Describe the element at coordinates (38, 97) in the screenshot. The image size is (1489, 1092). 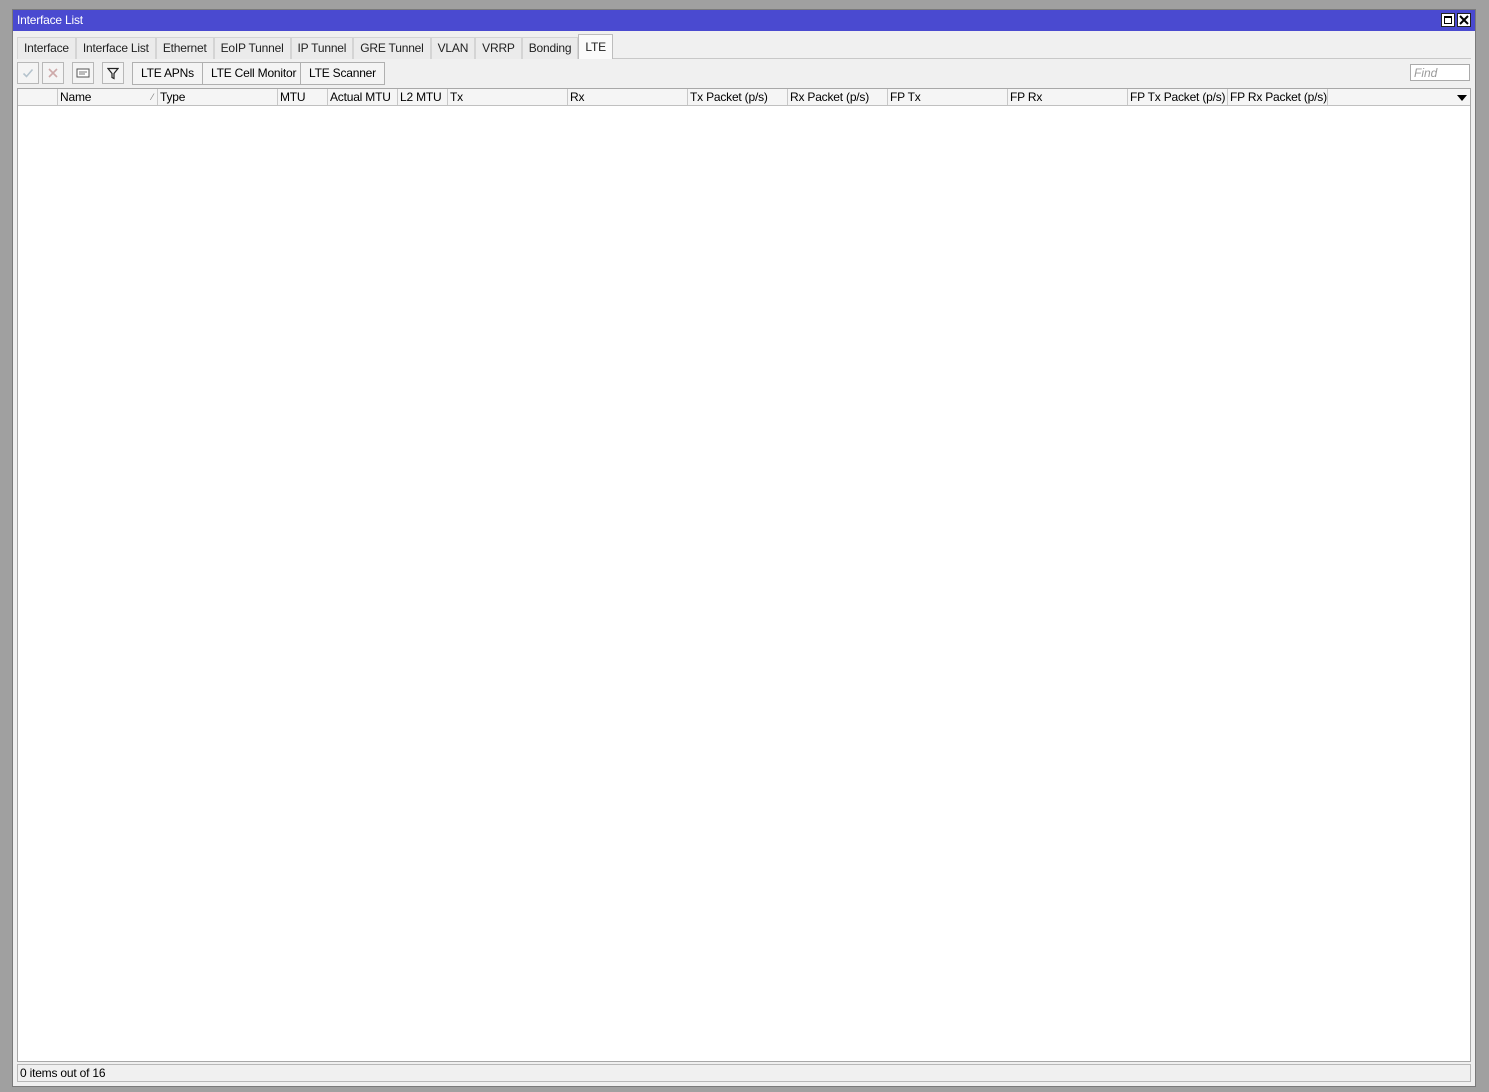
I see `column-header-flags` at that location.